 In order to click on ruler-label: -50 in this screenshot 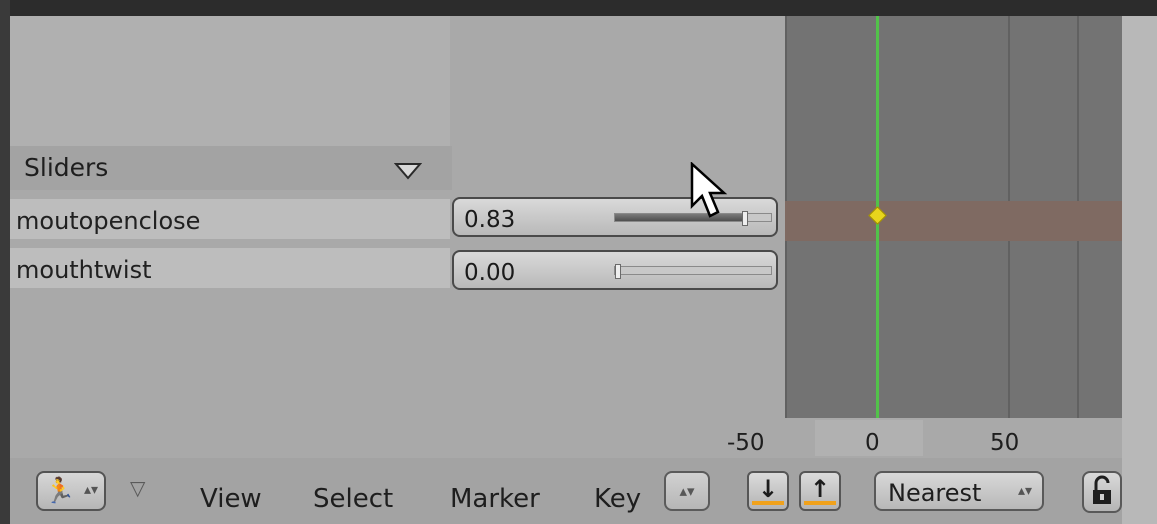, I will do `click(746, 443)`.